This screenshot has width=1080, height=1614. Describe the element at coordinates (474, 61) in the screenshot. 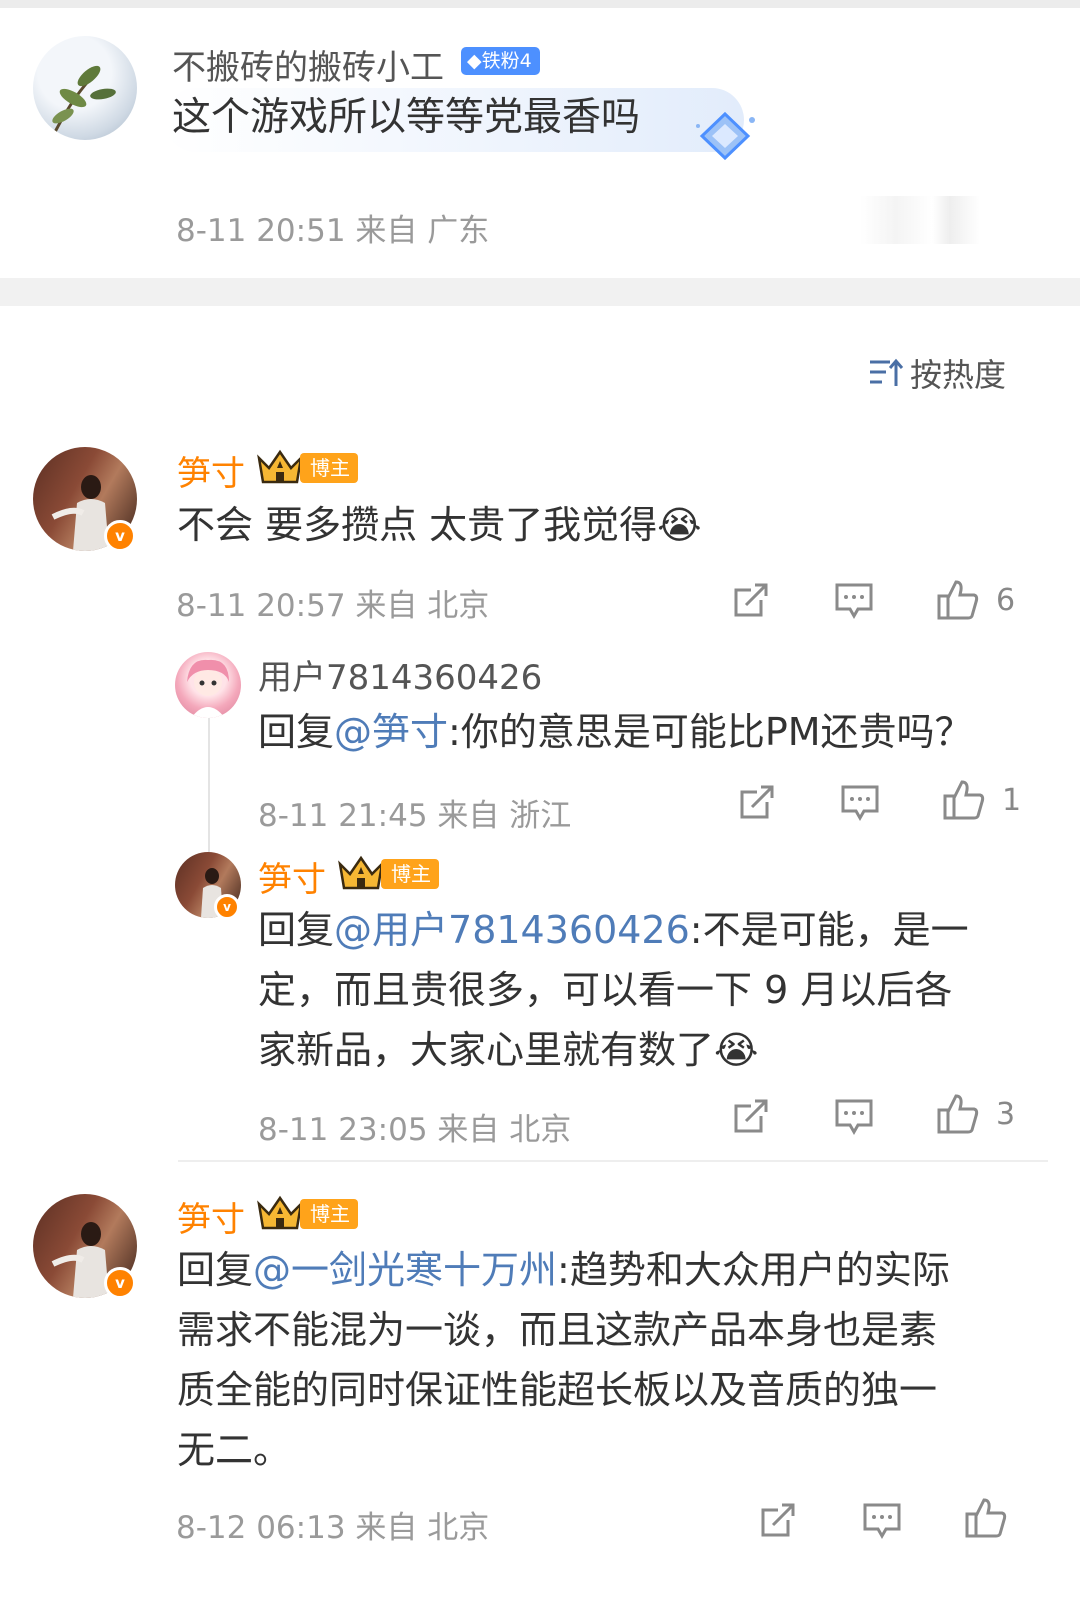

I see `diamond-icon: ◆` at that location.